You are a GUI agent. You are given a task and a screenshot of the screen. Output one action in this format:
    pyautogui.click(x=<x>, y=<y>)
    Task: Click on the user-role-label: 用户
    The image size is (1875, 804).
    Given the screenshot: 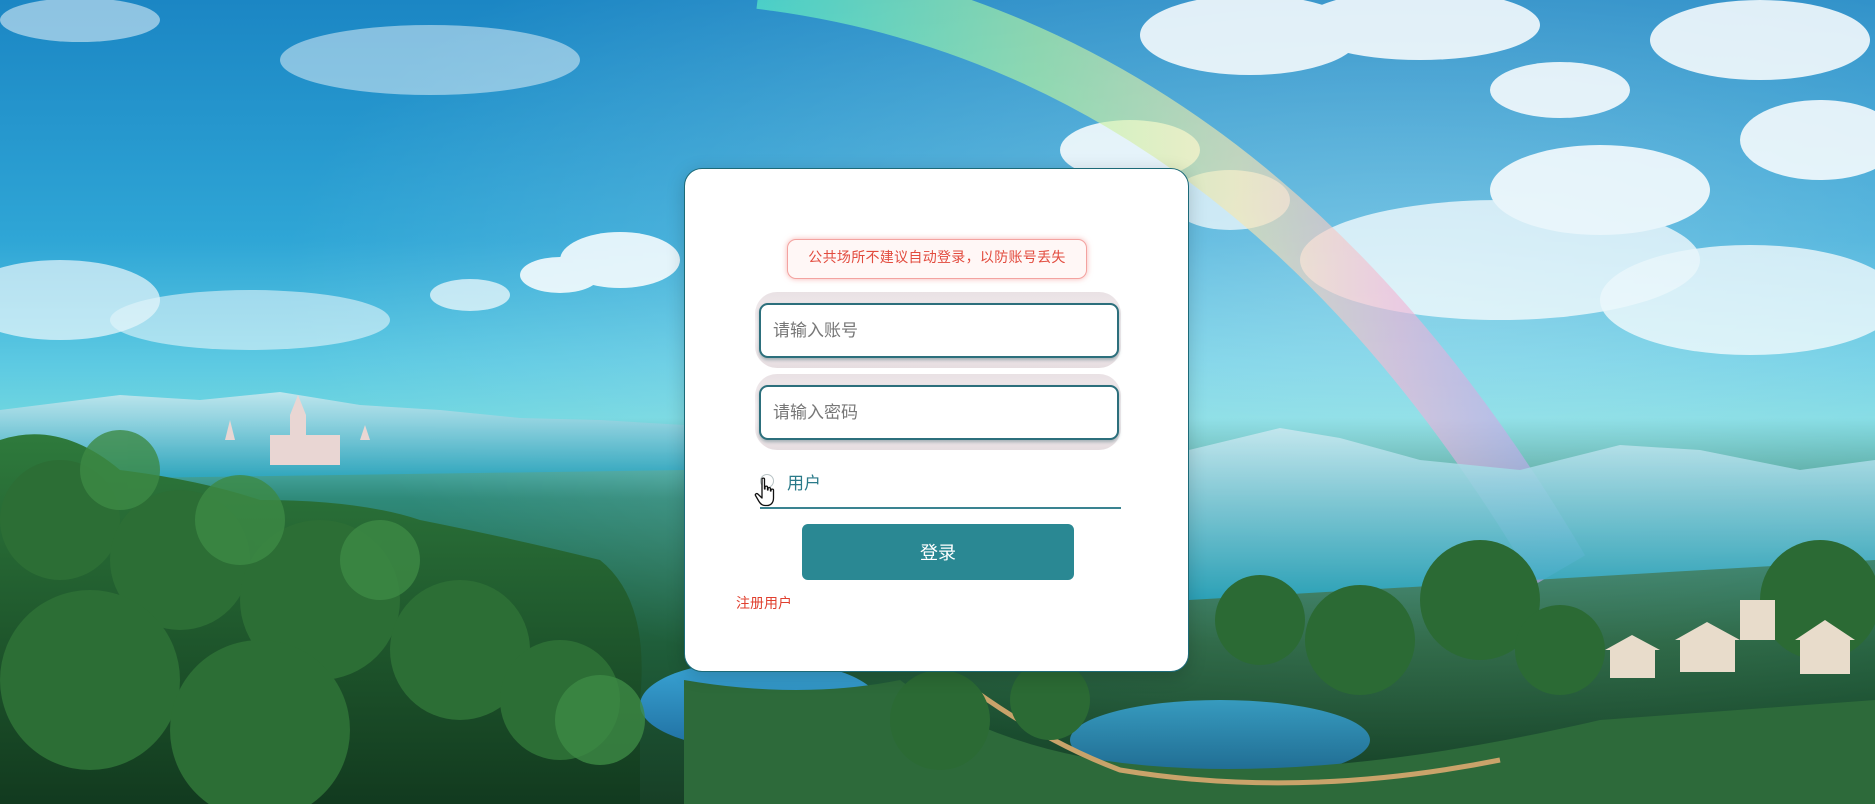 What is the action you would take?
    pyautogui.click(x=804, y=481)
    